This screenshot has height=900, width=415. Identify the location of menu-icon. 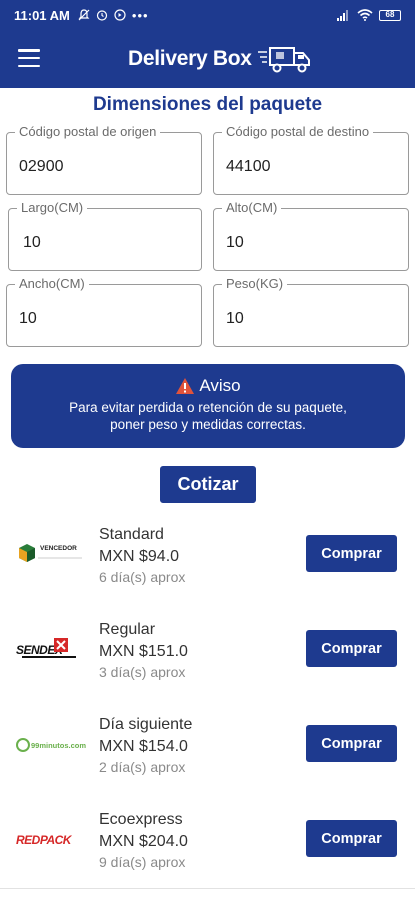
(29, 50).